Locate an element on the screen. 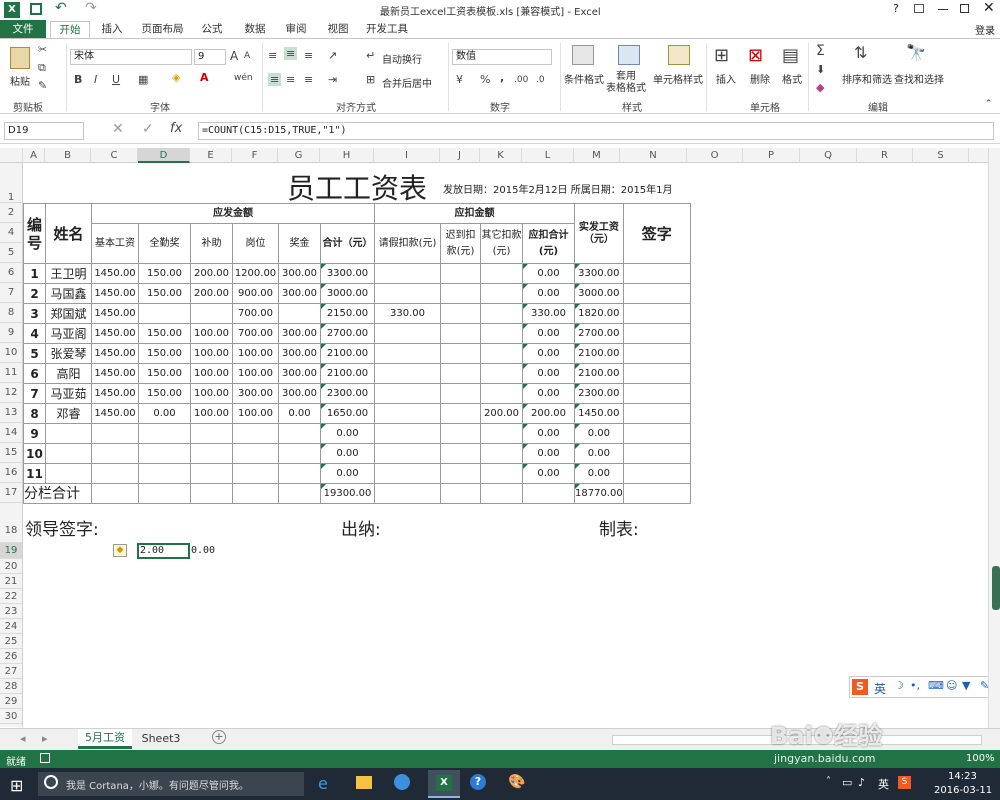 The image size is (1000, 800). cell-name: 邓睿 is located at coordinates (68, 413).